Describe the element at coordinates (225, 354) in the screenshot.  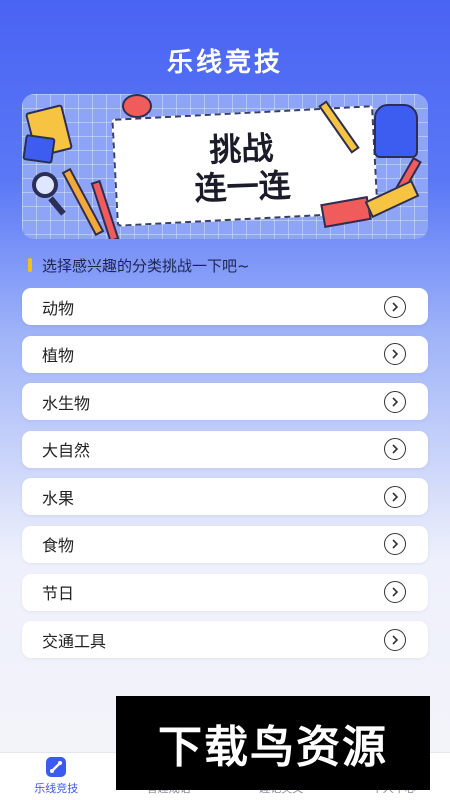
I see `category-item-plants: 植物` at that location.